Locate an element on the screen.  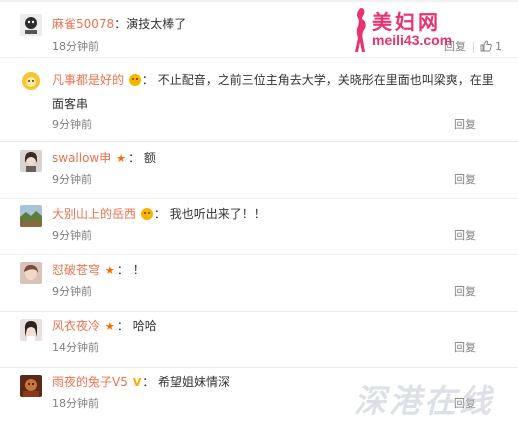
comment-text: ！ is located at coordinates (138, 270).